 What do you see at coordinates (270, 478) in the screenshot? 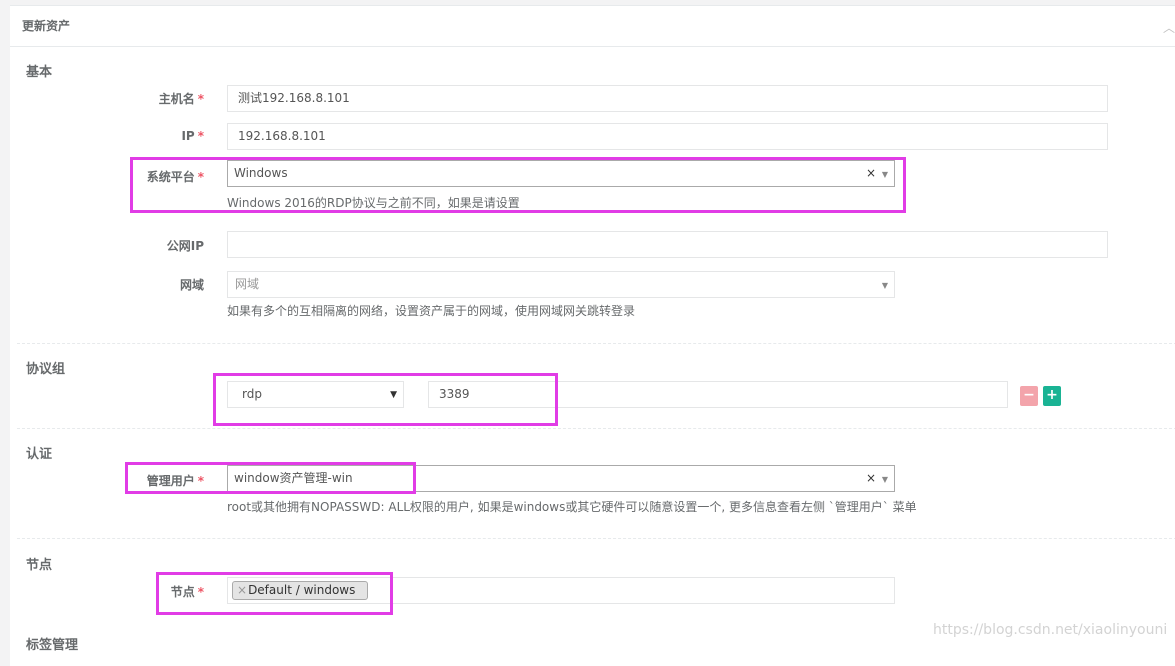
I see `highlight-box-admin-user` at bounding box center [270, 478].